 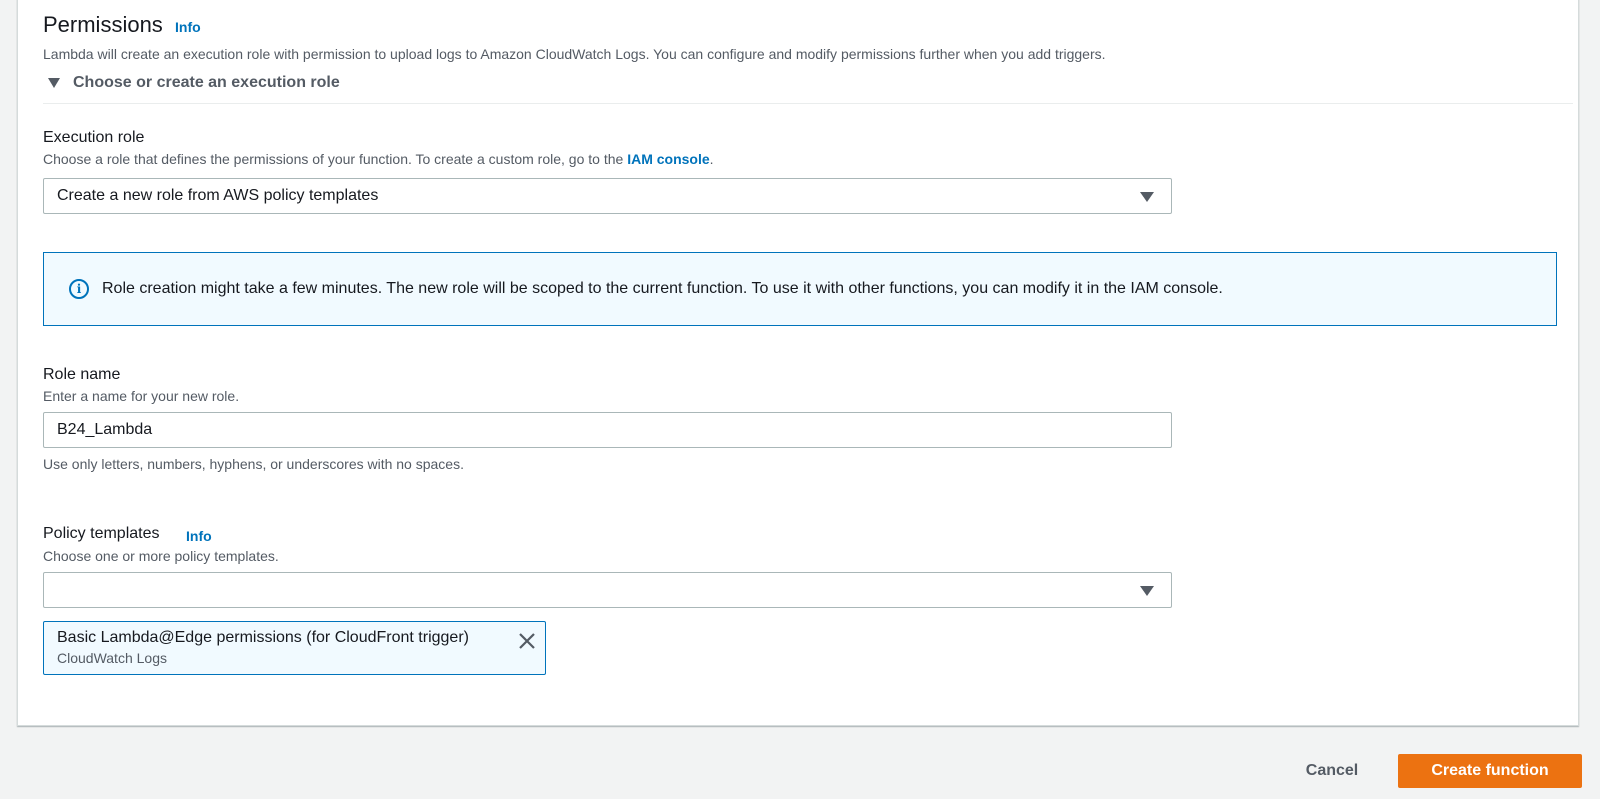 I want to click on divider, so click(x=808, y=103).